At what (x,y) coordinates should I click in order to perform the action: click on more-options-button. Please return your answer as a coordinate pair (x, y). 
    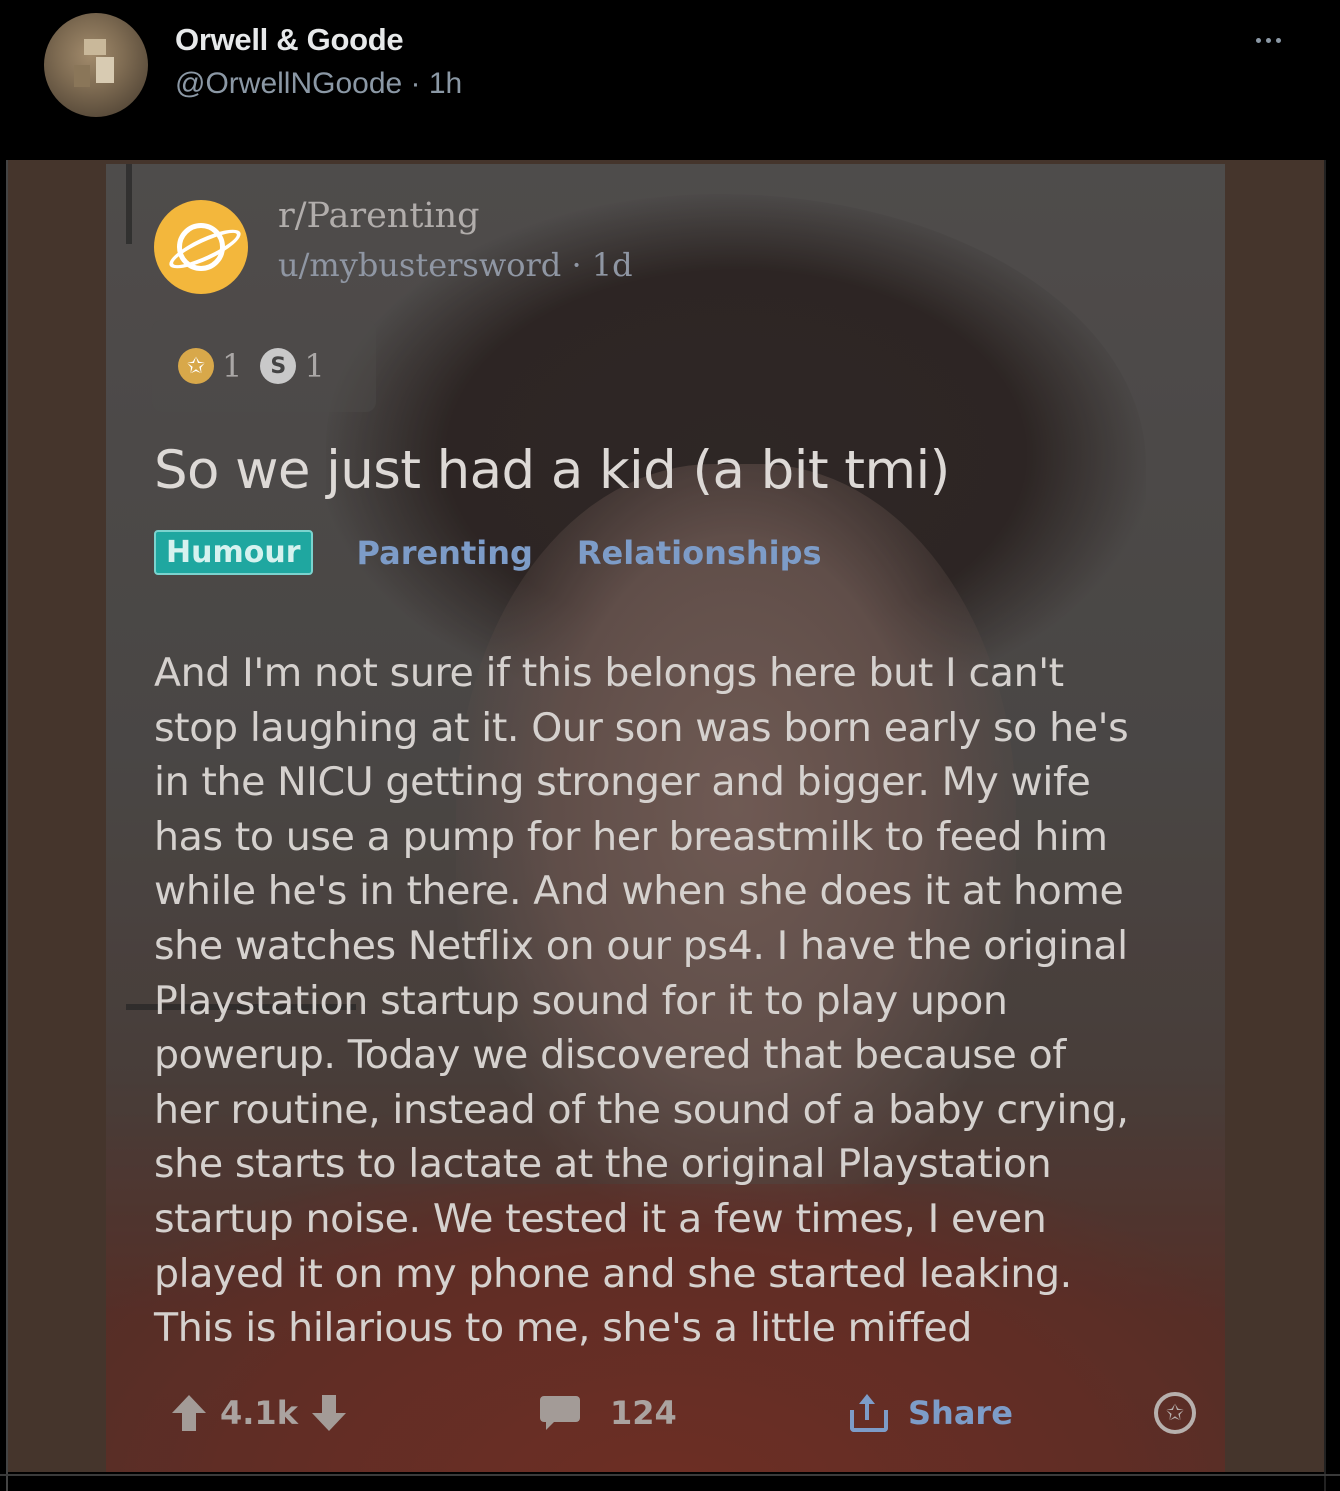
    Looking at the image, I should click on (1268, 40).